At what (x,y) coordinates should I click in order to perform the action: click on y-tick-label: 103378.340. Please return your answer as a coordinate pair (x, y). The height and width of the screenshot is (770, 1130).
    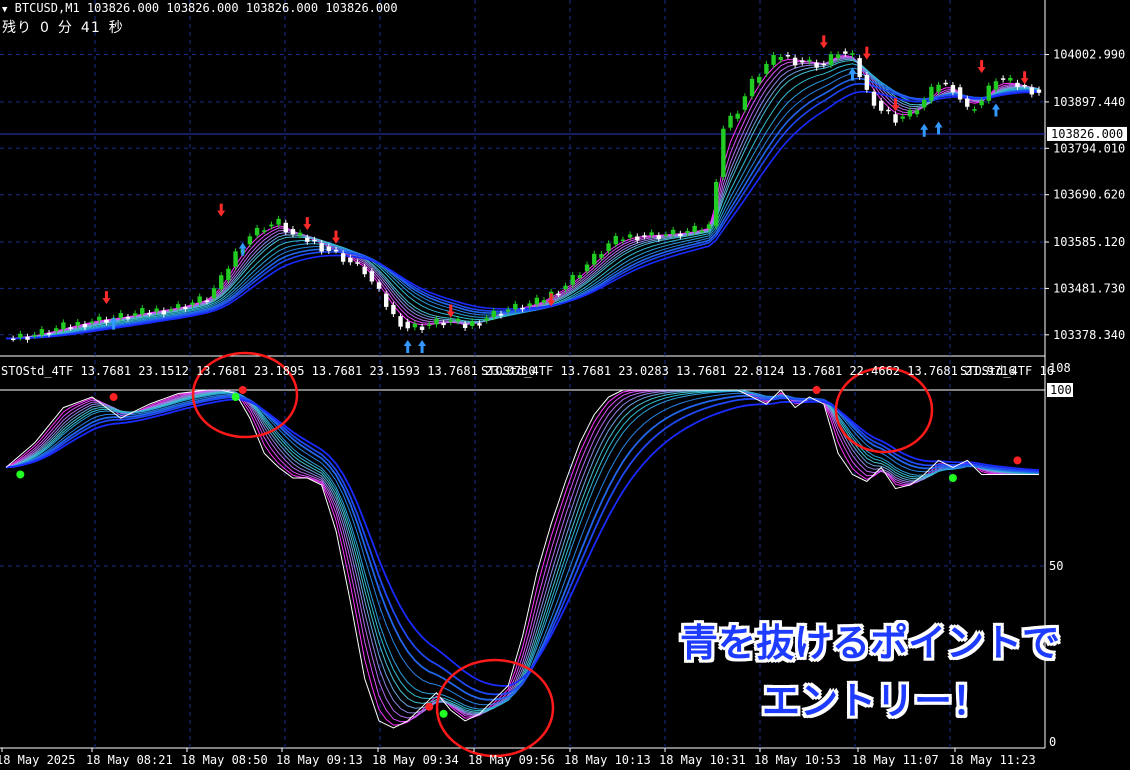
    Looking at the image, I should click on (1089, 335).